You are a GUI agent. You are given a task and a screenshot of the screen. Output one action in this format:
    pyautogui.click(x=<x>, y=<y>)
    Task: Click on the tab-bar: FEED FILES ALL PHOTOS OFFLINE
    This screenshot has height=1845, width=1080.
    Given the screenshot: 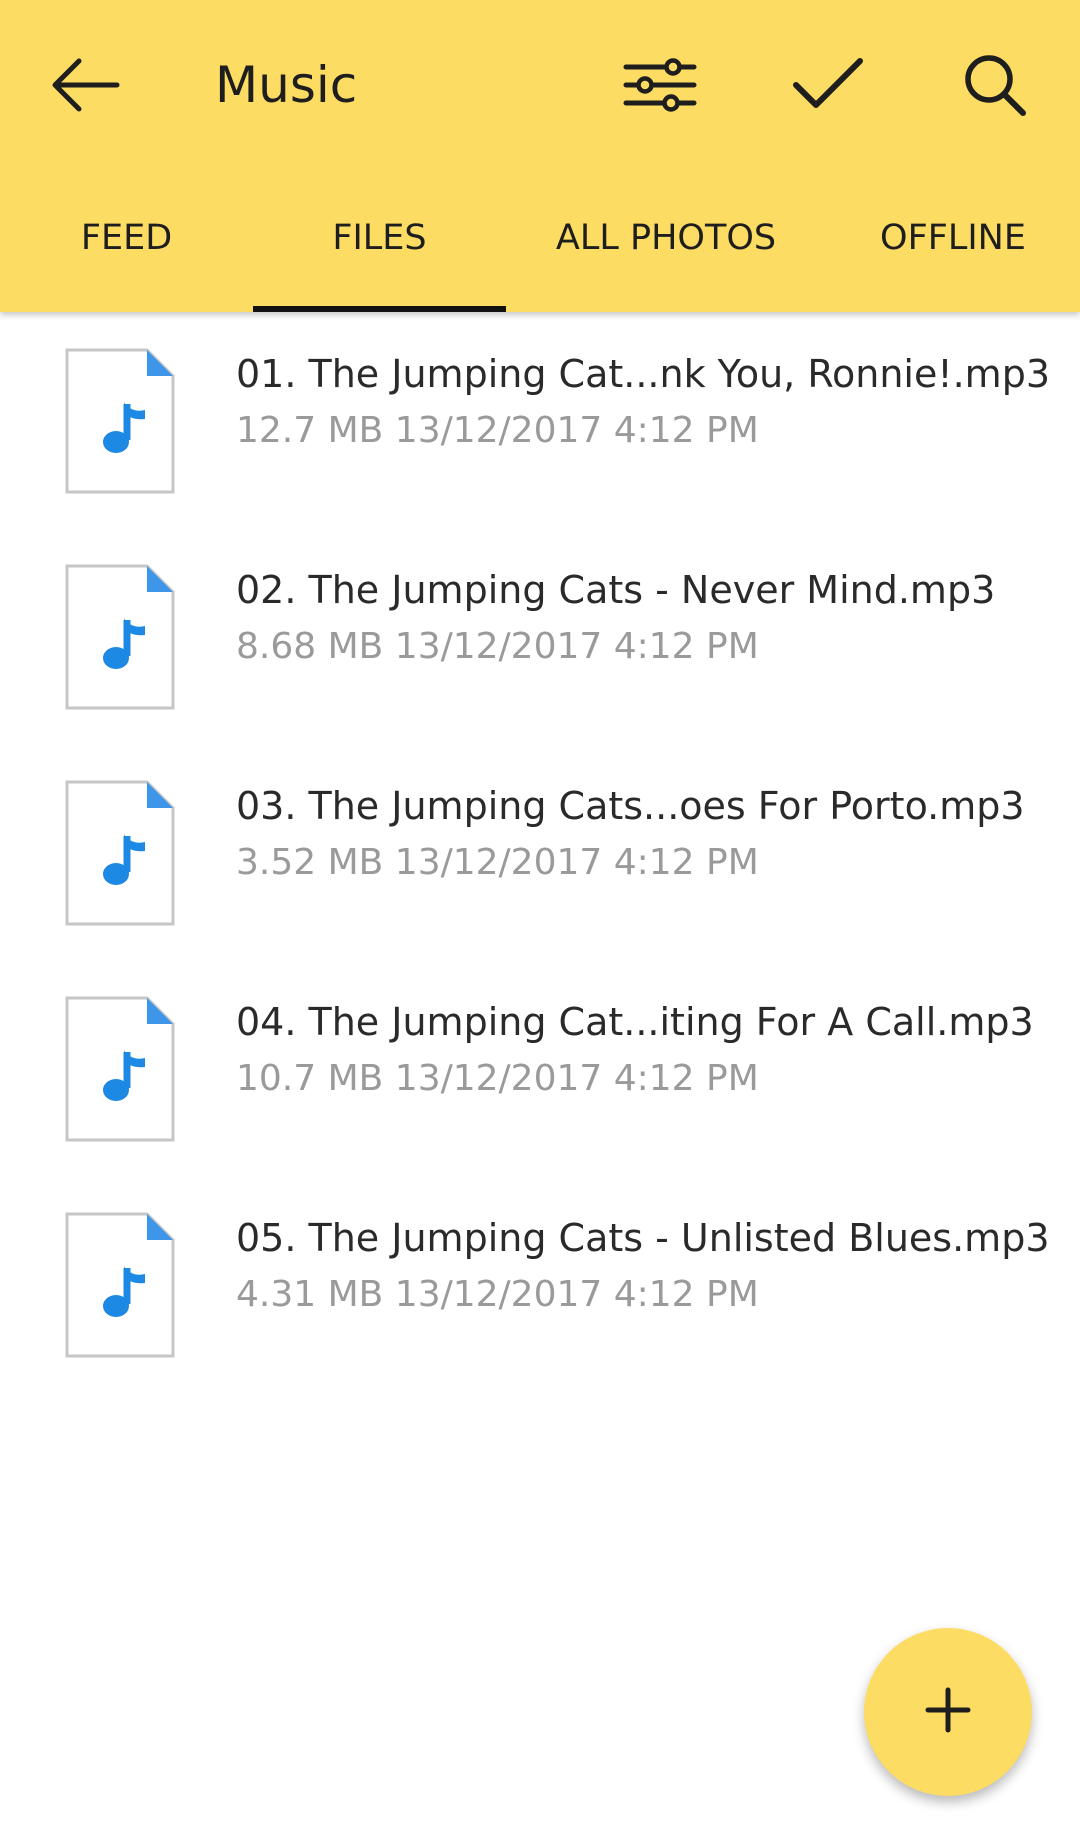 What is the action you would take?
    pyautogui.click(x=540, y=251)
    